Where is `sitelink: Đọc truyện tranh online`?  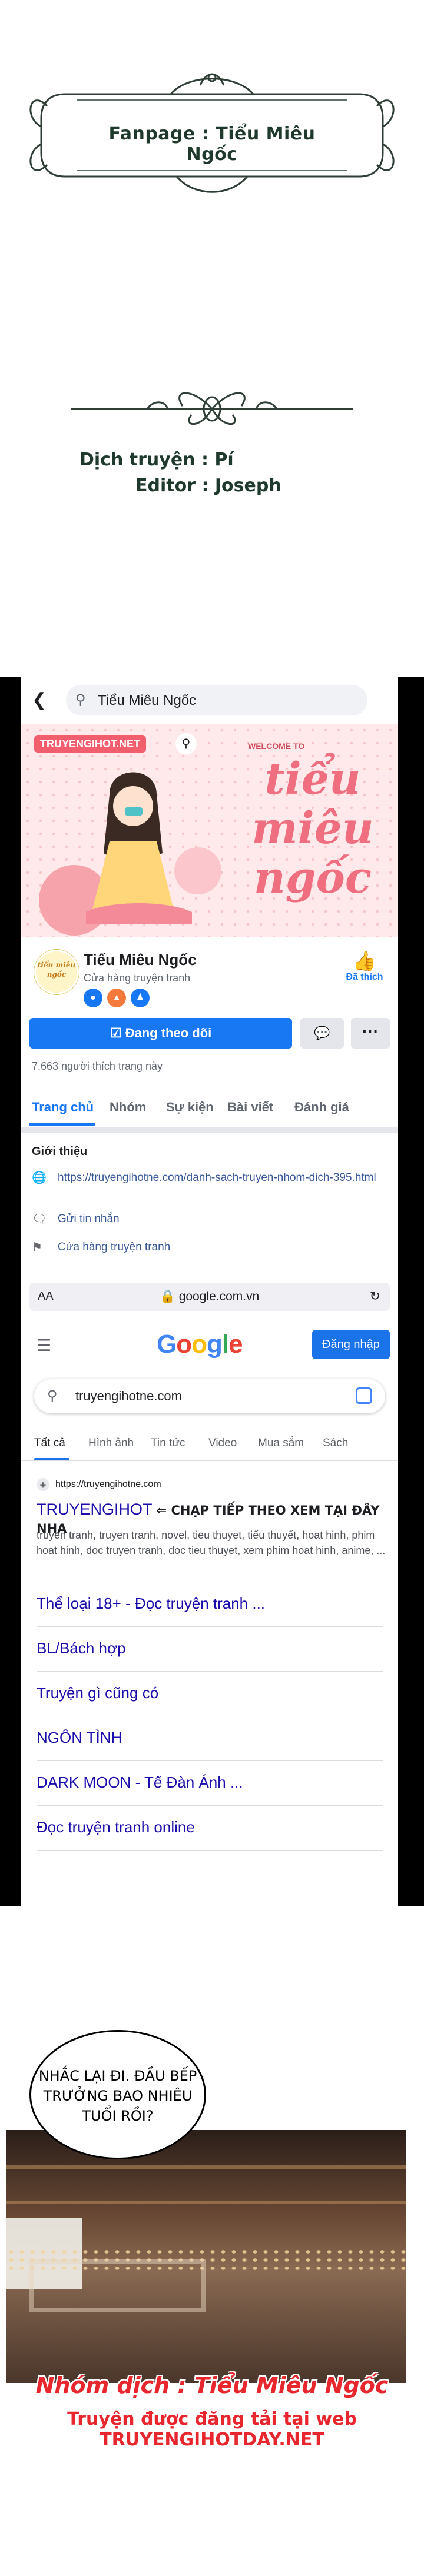 sitelink: Đọc truyện tranh online is located at coordinates (205, 1827).